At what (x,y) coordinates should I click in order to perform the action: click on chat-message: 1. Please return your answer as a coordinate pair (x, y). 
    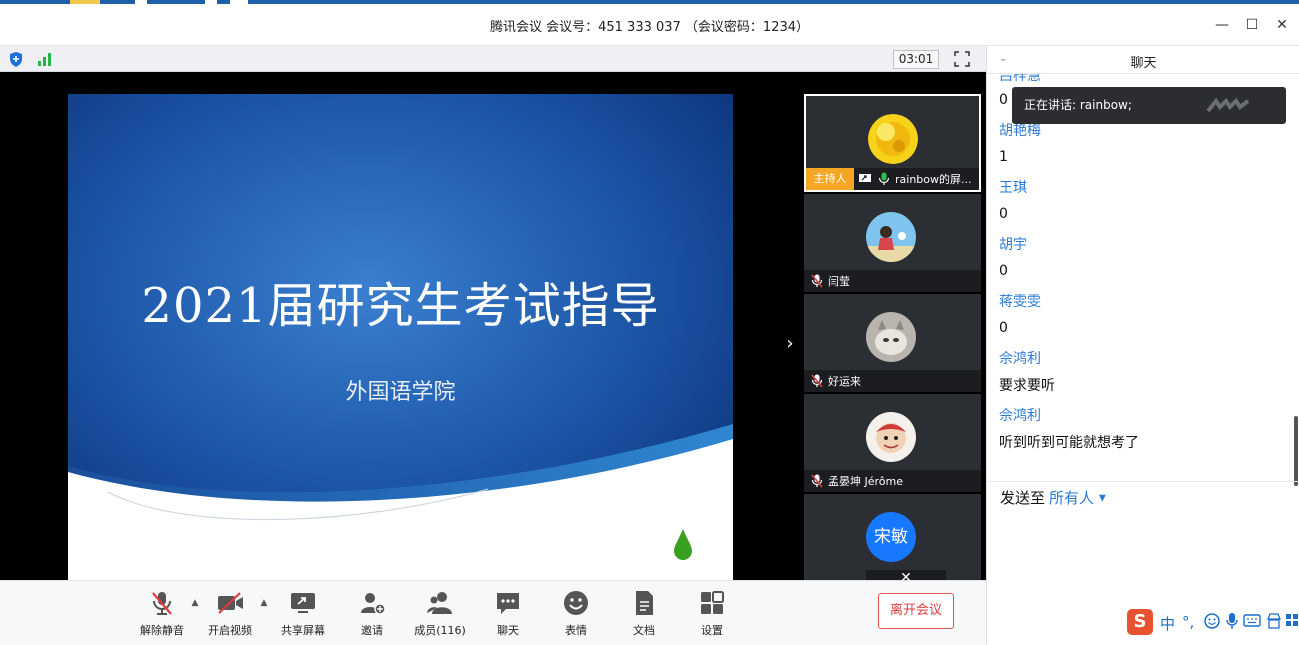
    Looking at the image, I should click on (1003, 157).